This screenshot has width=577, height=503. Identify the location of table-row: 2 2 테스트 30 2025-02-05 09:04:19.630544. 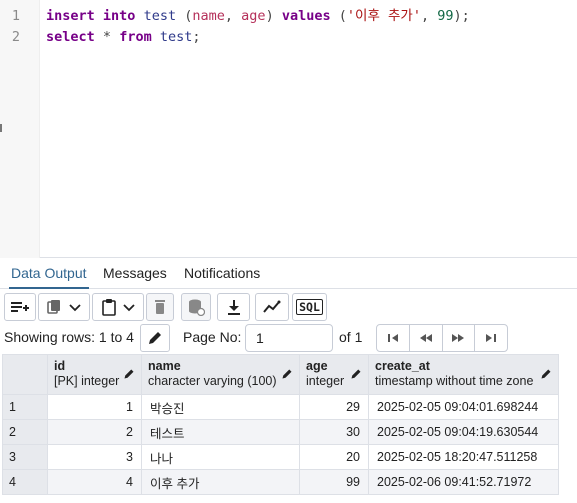
(280, 432).